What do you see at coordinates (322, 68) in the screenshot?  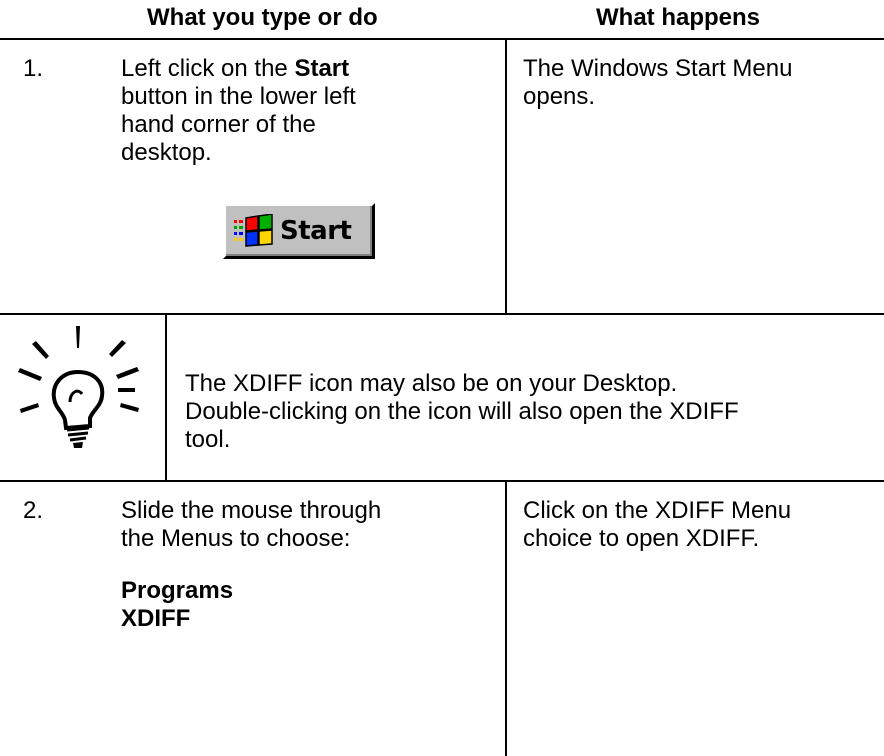 I see `step1-text-bold: Start` at bounding box center [322, 68].